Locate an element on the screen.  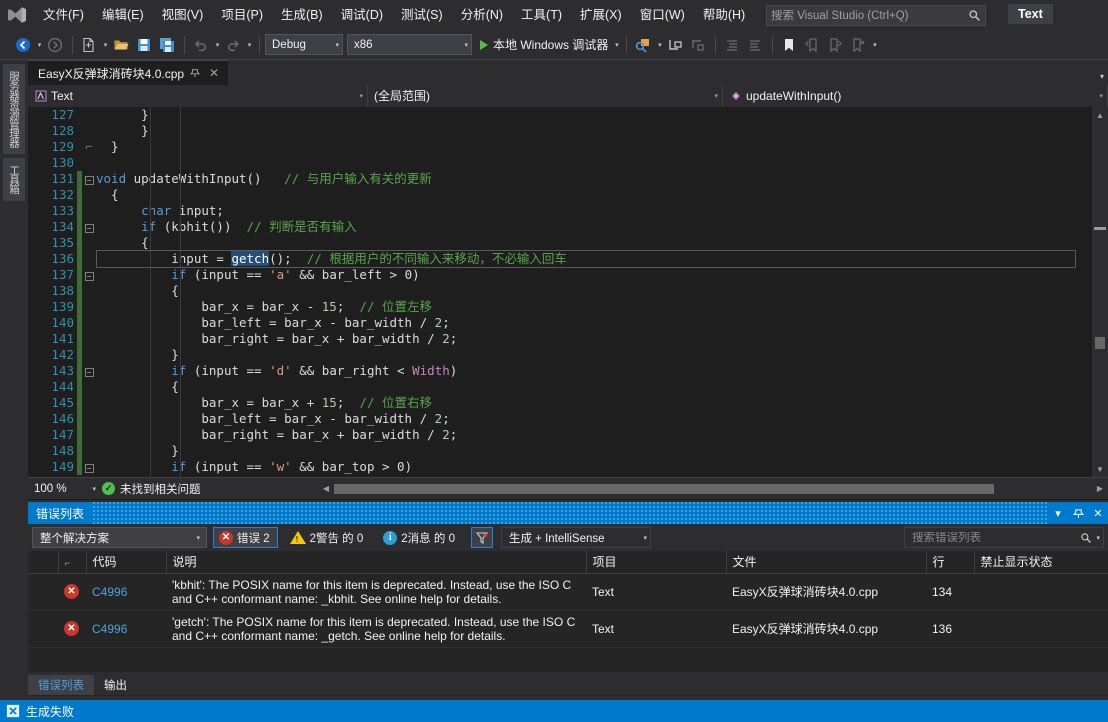
filter-icon is located at coordinates (481, 537).